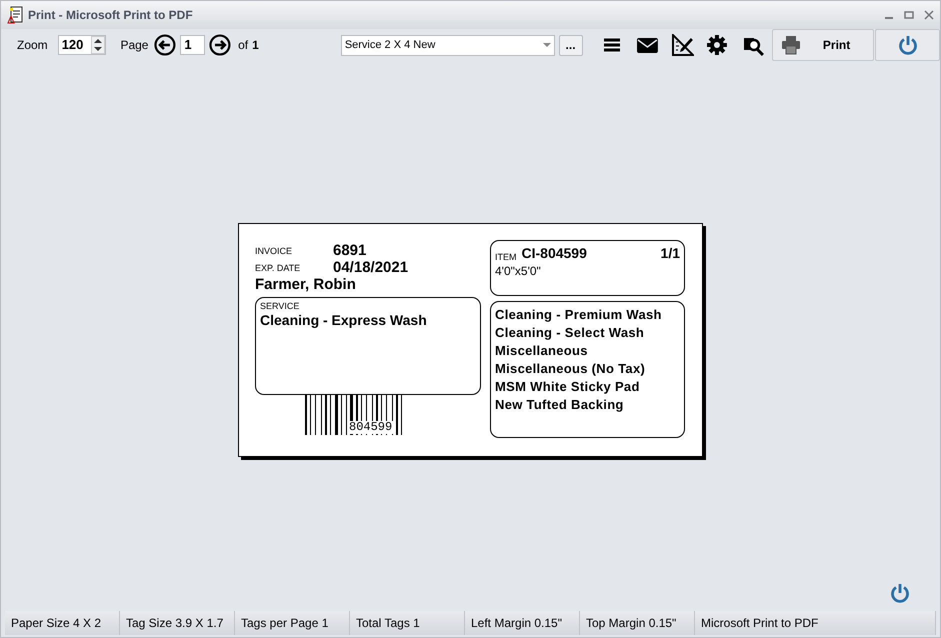 The image size is (941, 638). Describe the element at coordinates (568, 387) in the screenshot. I see `service-line: MSM White Sticky Pad` at that location.